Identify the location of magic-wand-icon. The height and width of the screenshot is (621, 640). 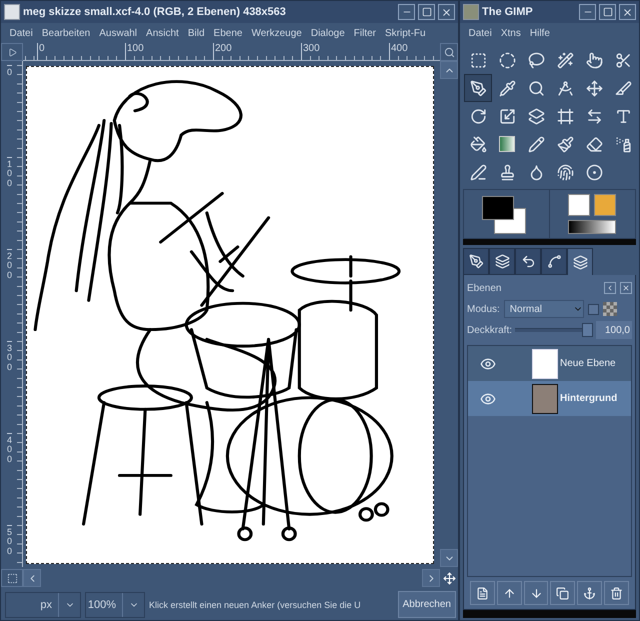
(565, 60).